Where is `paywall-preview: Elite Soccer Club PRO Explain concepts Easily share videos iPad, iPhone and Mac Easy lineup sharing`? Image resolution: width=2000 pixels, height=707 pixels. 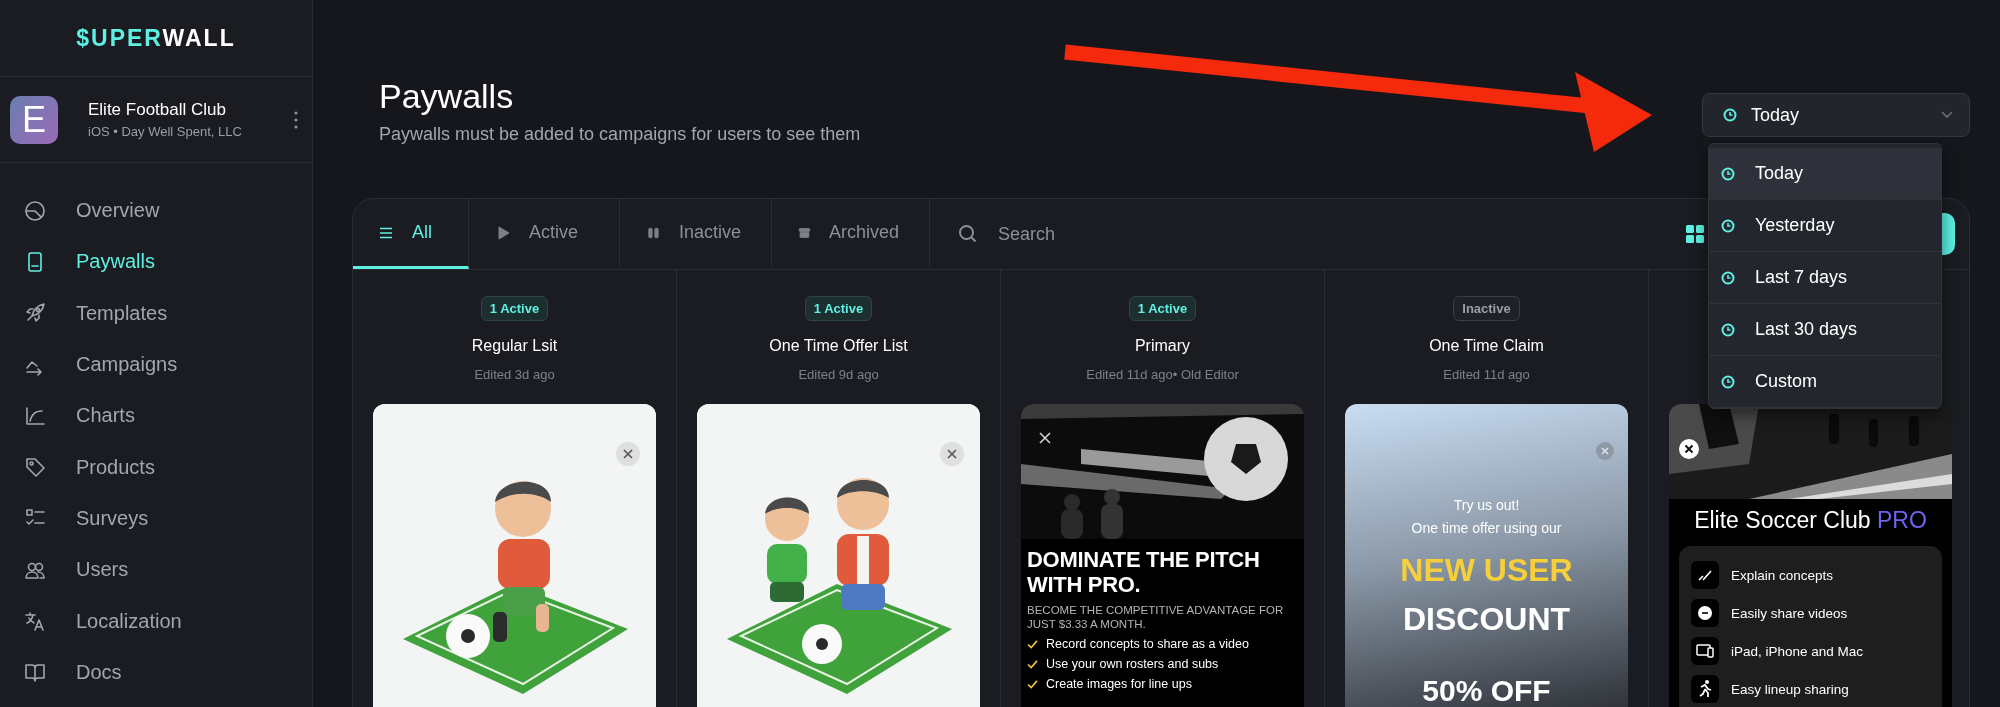
paywall-preview: Elite Soccer Club PRO Explain concepts Easily share videos iPad, iPhone and Mac Easy lineup sharing is located at coordinates (1810, 555).